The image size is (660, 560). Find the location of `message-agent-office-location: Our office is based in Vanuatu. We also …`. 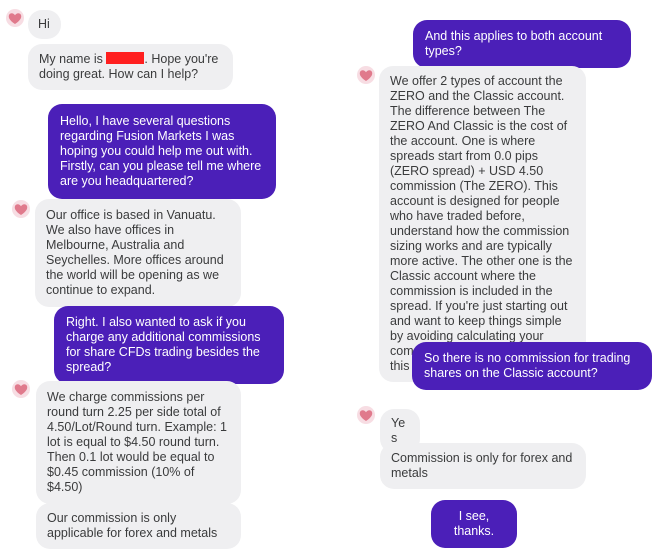

message-agent-office-location: Our office is based in Vanuatu. We also … is located at coordinates (138, 253).